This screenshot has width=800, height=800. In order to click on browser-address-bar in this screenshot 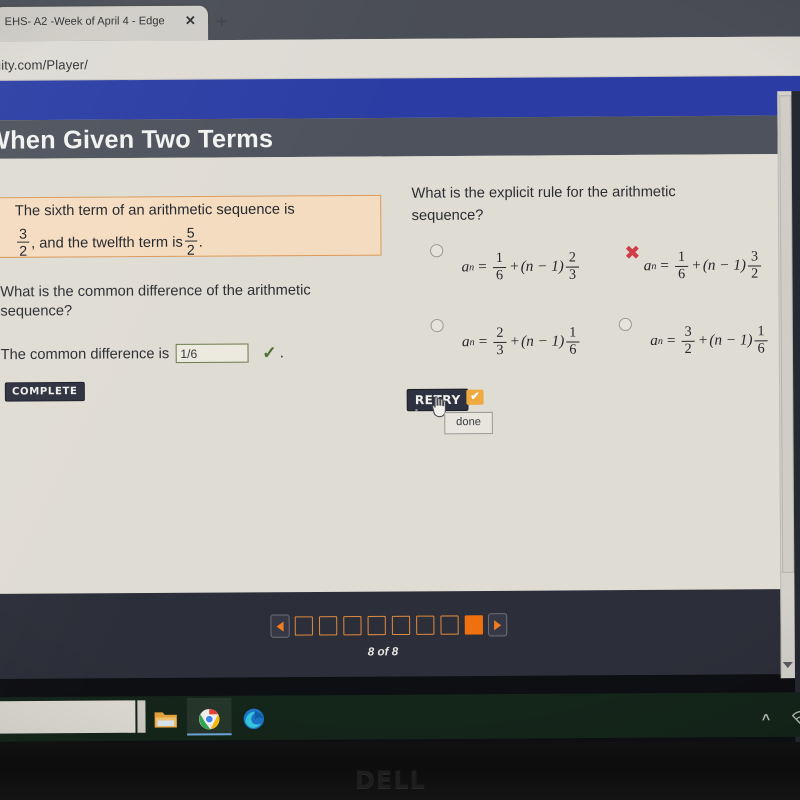, I will do `click(400, 58)`.